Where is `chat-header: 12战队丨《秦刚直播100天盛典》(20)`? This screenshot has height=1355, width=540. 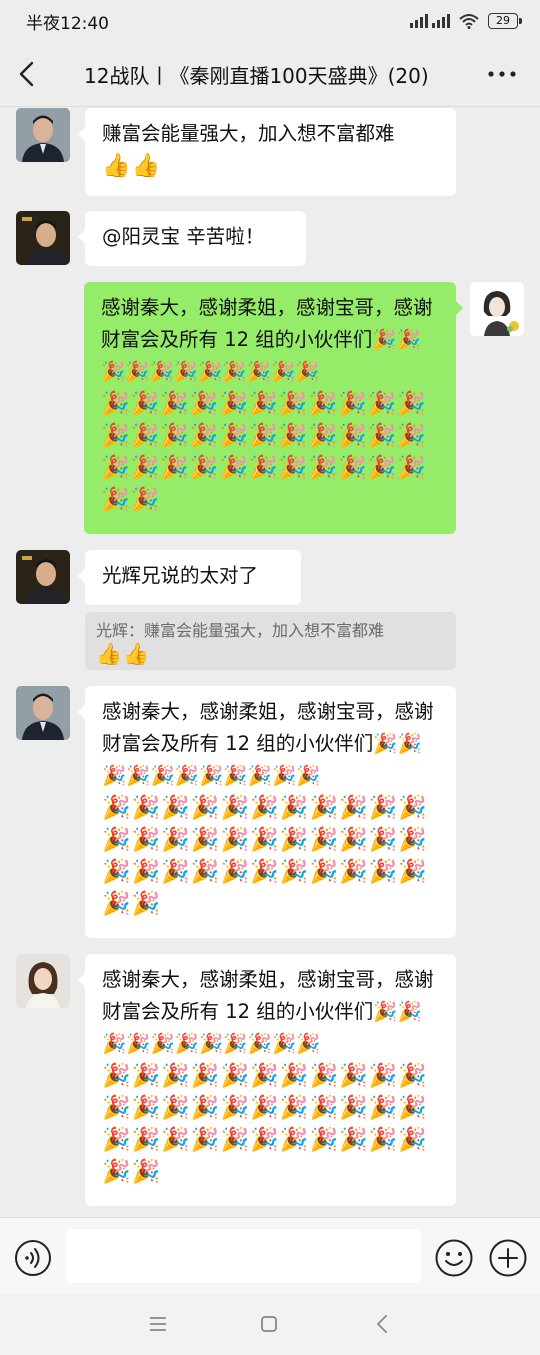 chat-header: 12战队丨《秦刚直播100天盛典》(20) is located at coordinates (270, 74).